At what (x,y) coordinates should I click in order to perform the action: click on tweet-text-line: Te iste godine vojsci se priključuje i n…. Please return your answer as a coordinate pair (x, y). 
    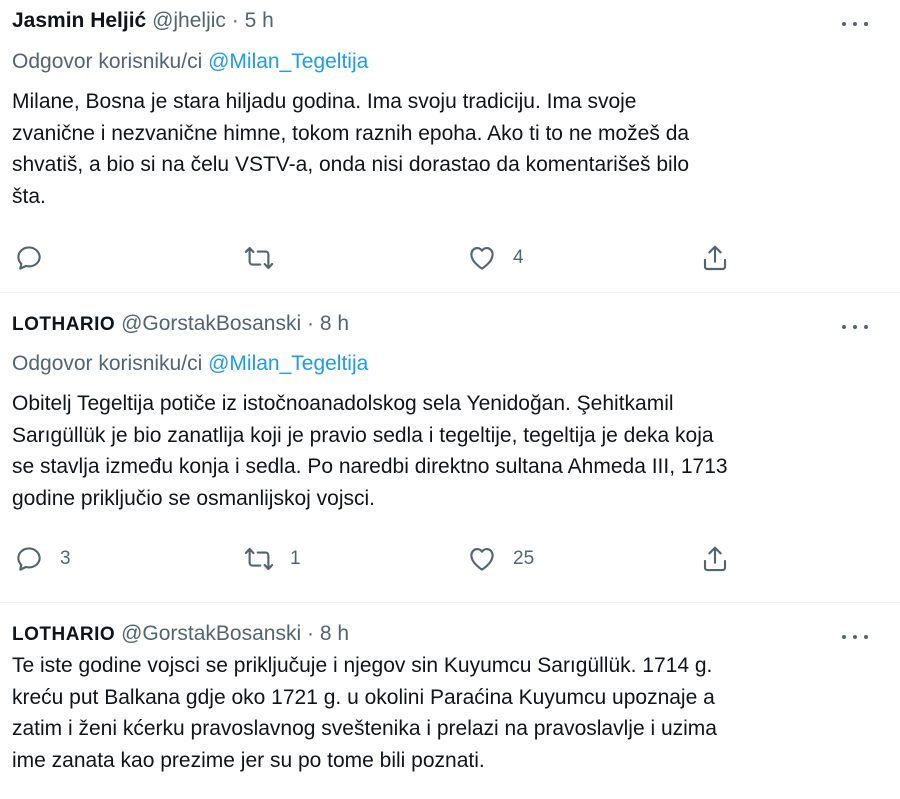
    Looking at the image, I should click on (362, 665).